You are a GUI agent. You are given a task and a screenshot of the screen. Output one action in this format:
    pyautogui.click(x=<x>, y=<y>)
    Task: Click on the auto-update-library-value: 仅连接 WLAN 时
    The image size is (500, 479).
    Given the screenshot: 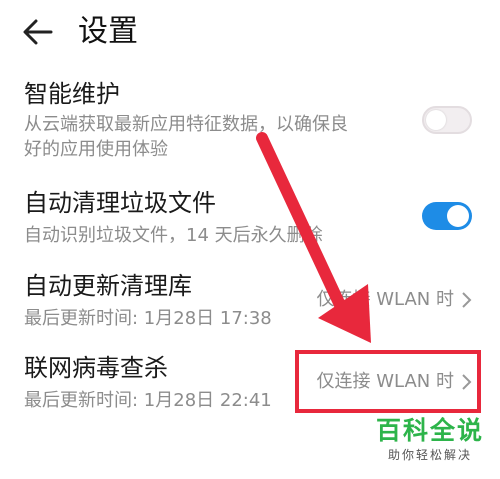 What is the action you would take?
    pyautogui.click(x=395, y=300)
    